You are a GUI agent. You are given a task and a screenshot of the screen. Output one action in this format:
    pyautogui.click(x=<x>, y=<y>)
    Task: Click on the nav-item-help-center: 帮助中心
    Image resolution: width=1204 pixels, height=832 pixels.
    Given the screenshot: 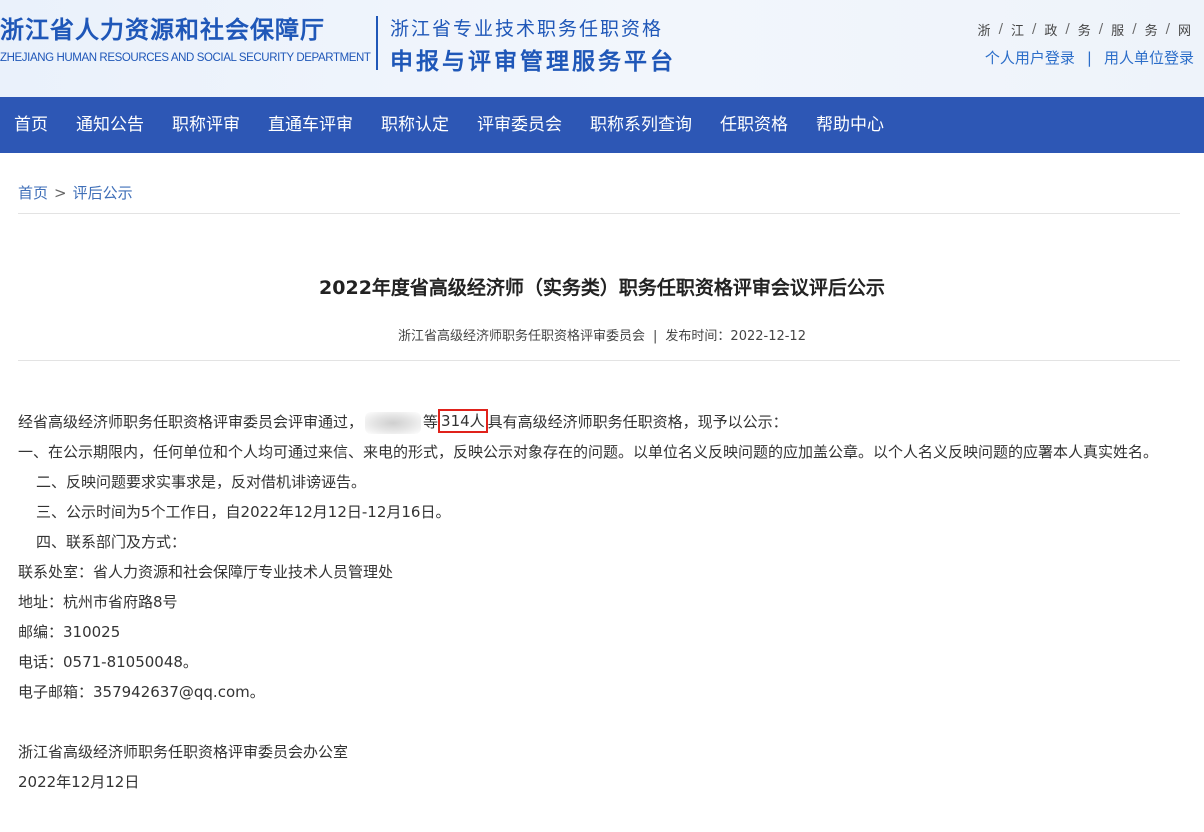 What is the action you would take?
    pyautogui.click(x=850, y=125)
    